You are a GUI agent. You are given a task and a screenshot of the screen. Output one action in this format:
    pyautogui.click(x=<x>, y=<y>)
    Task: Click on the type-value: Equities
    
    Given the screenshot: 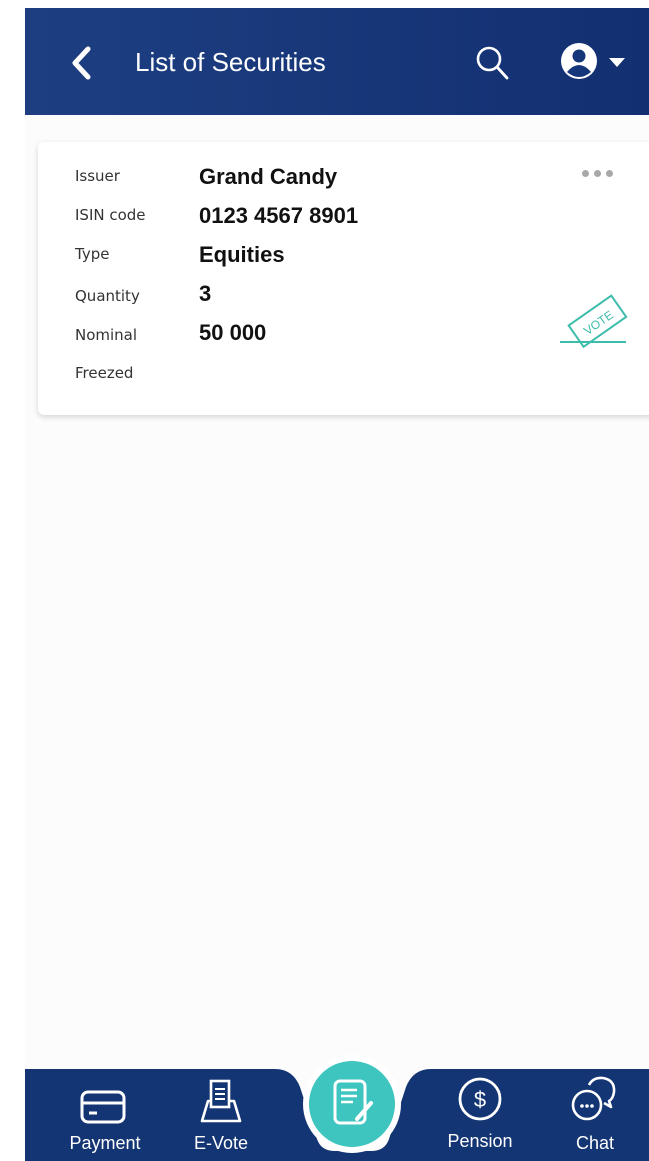 What is the action you would take?
    pyautogui.click(x=242, y=254)
    